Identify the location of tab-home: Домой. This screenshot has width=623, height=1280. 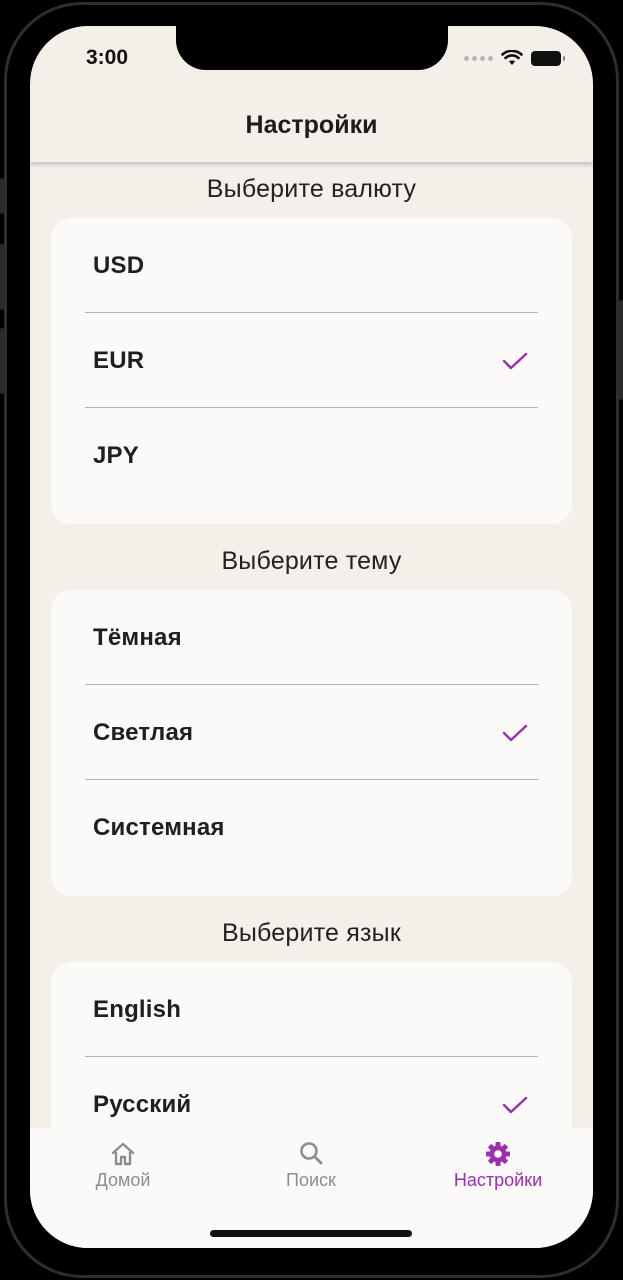
(123, 1165).